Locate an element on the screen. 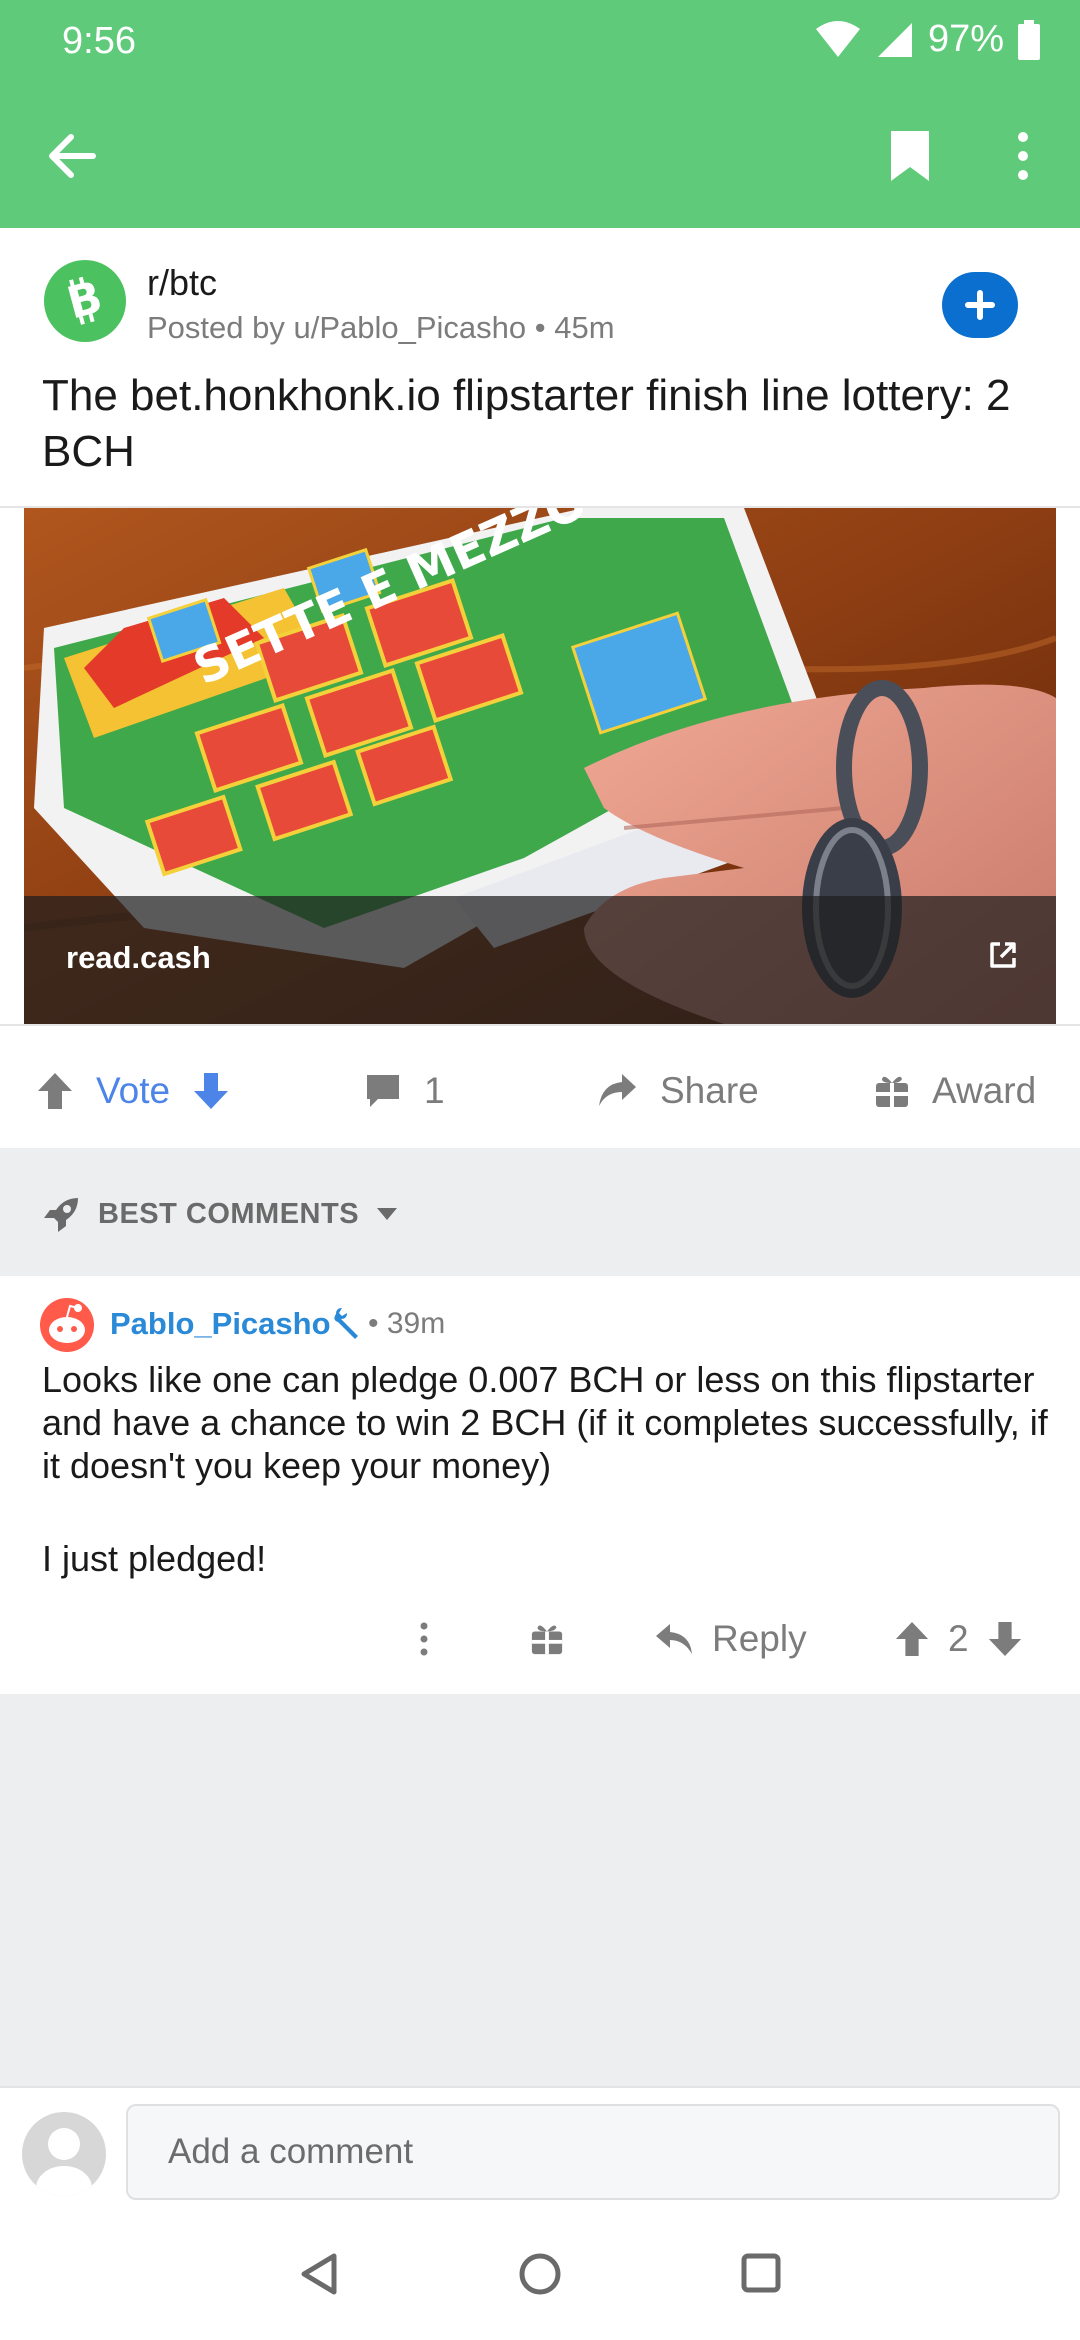 The width and height of the screenshot is (1080, 2340). snoo-icon is located at coordinates (67, 1323).